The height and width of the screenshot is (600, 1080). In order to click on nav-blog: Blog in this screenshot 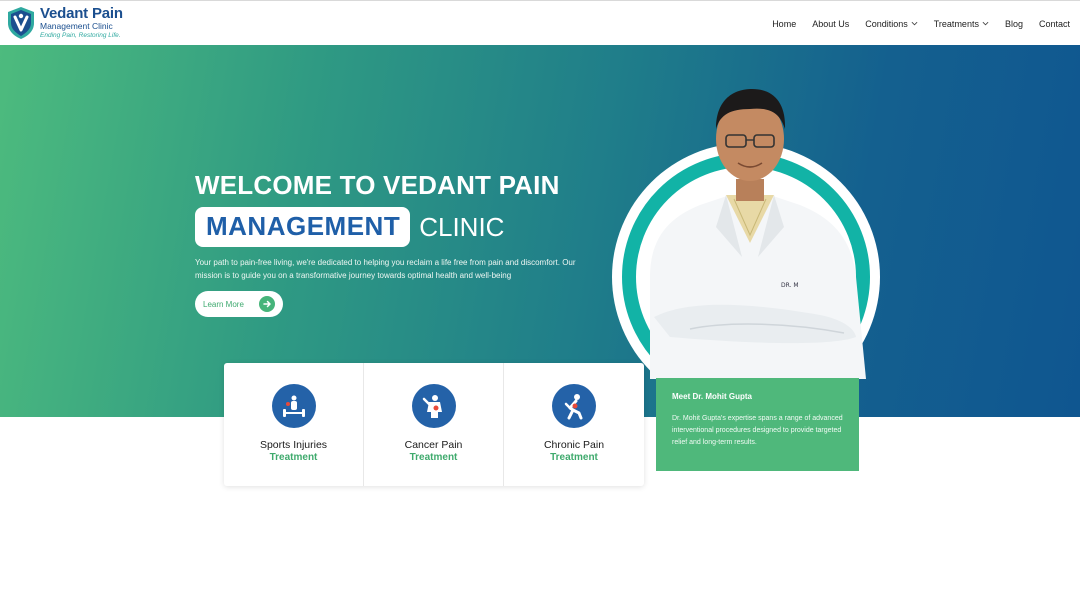, I will do `click(1014, 24)`.